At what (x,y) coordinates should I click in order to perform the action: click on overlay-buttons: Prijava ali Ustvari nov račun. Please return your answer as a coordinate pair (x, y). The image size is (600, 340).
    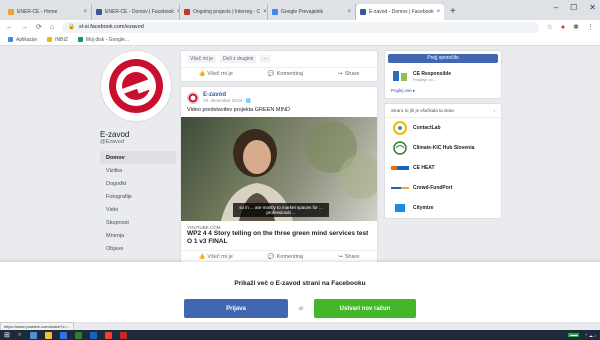
    Looking at the image, I should click on (300, 308).